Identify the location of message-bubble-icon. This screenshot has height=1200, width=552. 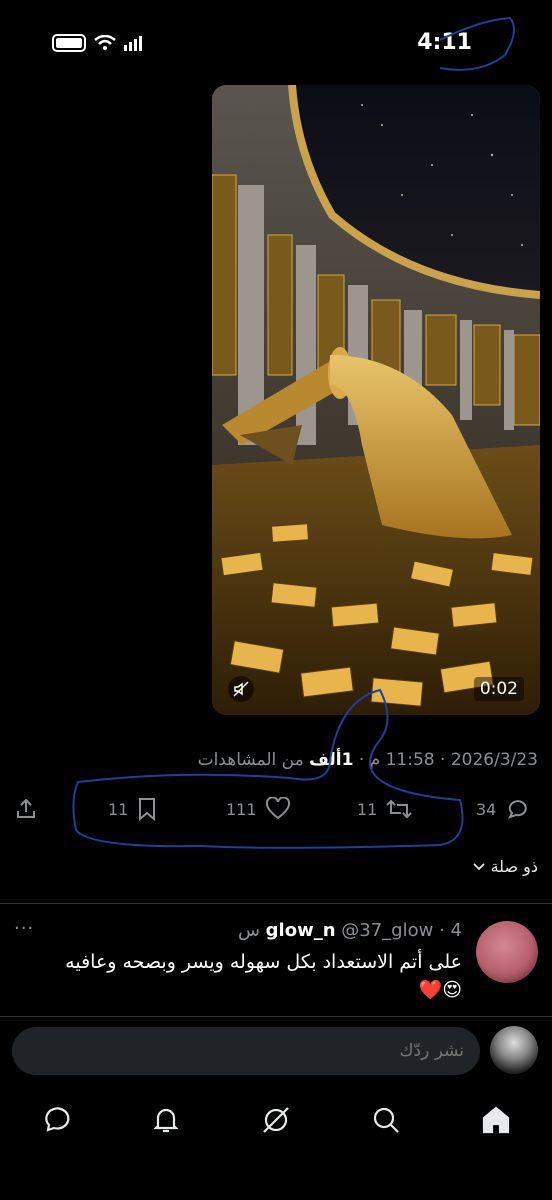
(57, 1119).